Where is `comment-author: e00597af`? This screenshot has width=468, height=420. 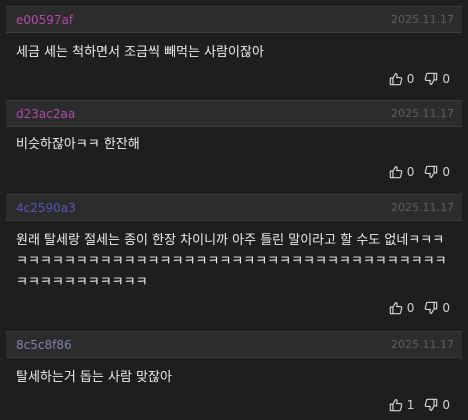
comment-author: e00597af is located at coordinates (44, 20).